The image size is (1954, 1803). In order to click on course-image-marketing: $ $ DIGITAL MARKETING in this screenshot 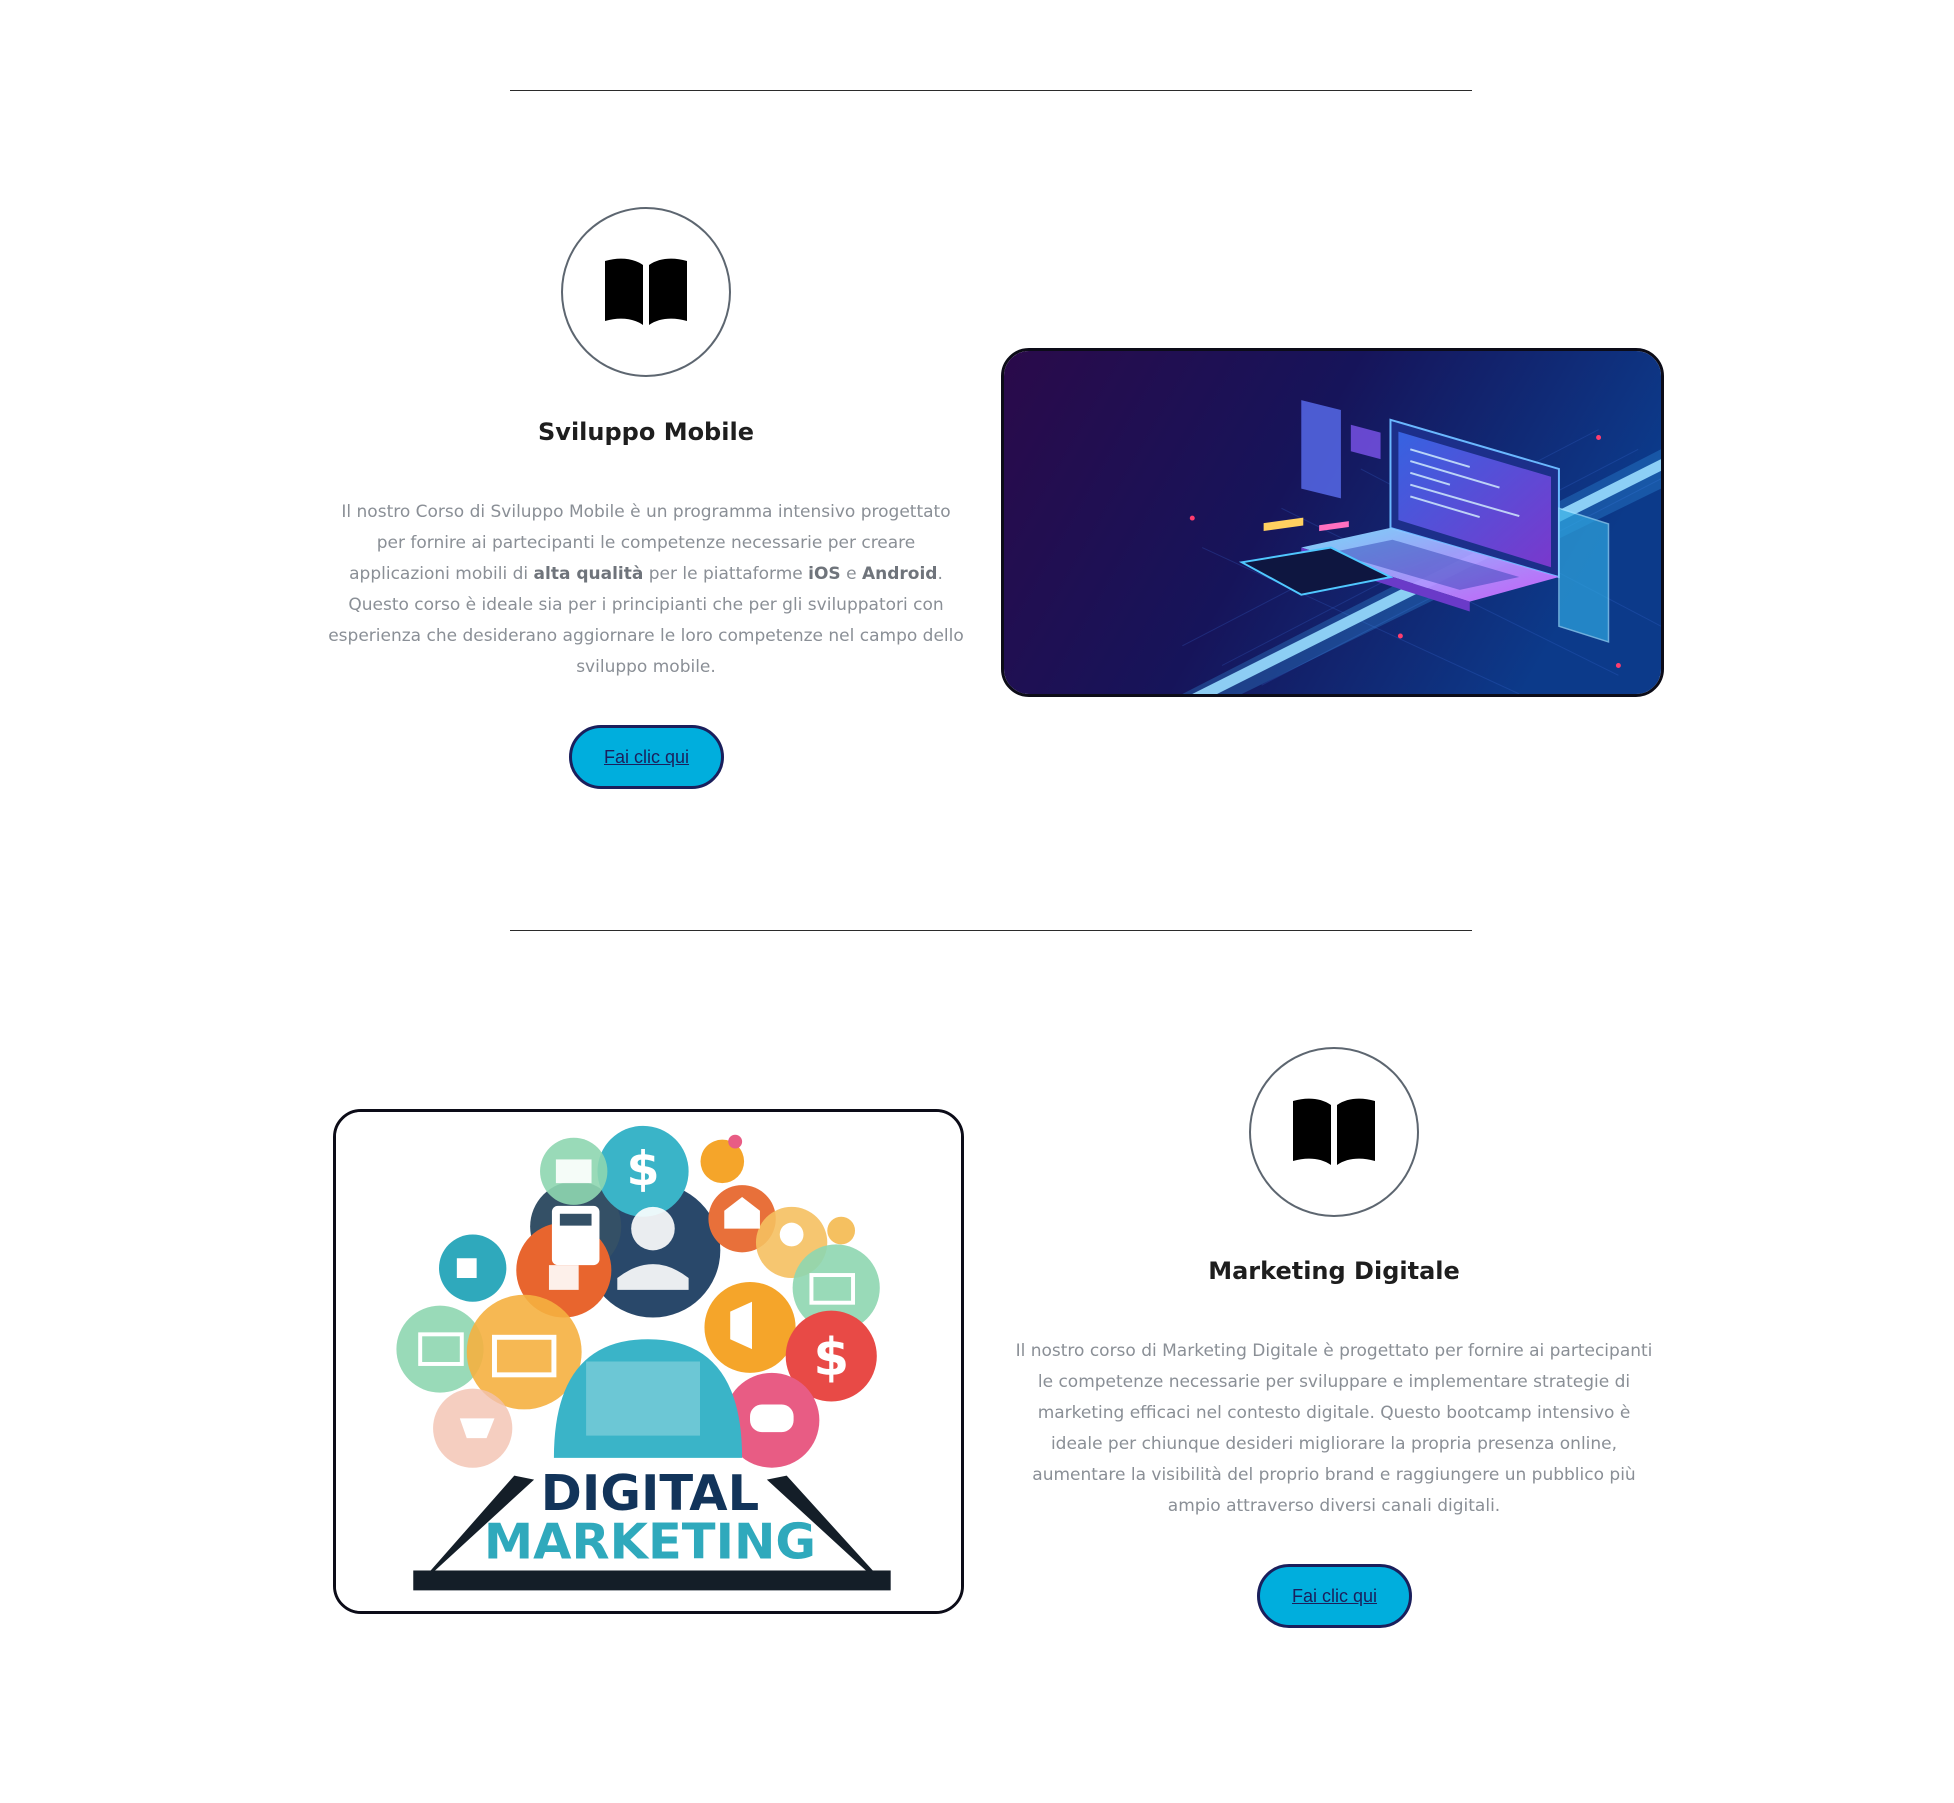, I will do `click(648, 1361)`.